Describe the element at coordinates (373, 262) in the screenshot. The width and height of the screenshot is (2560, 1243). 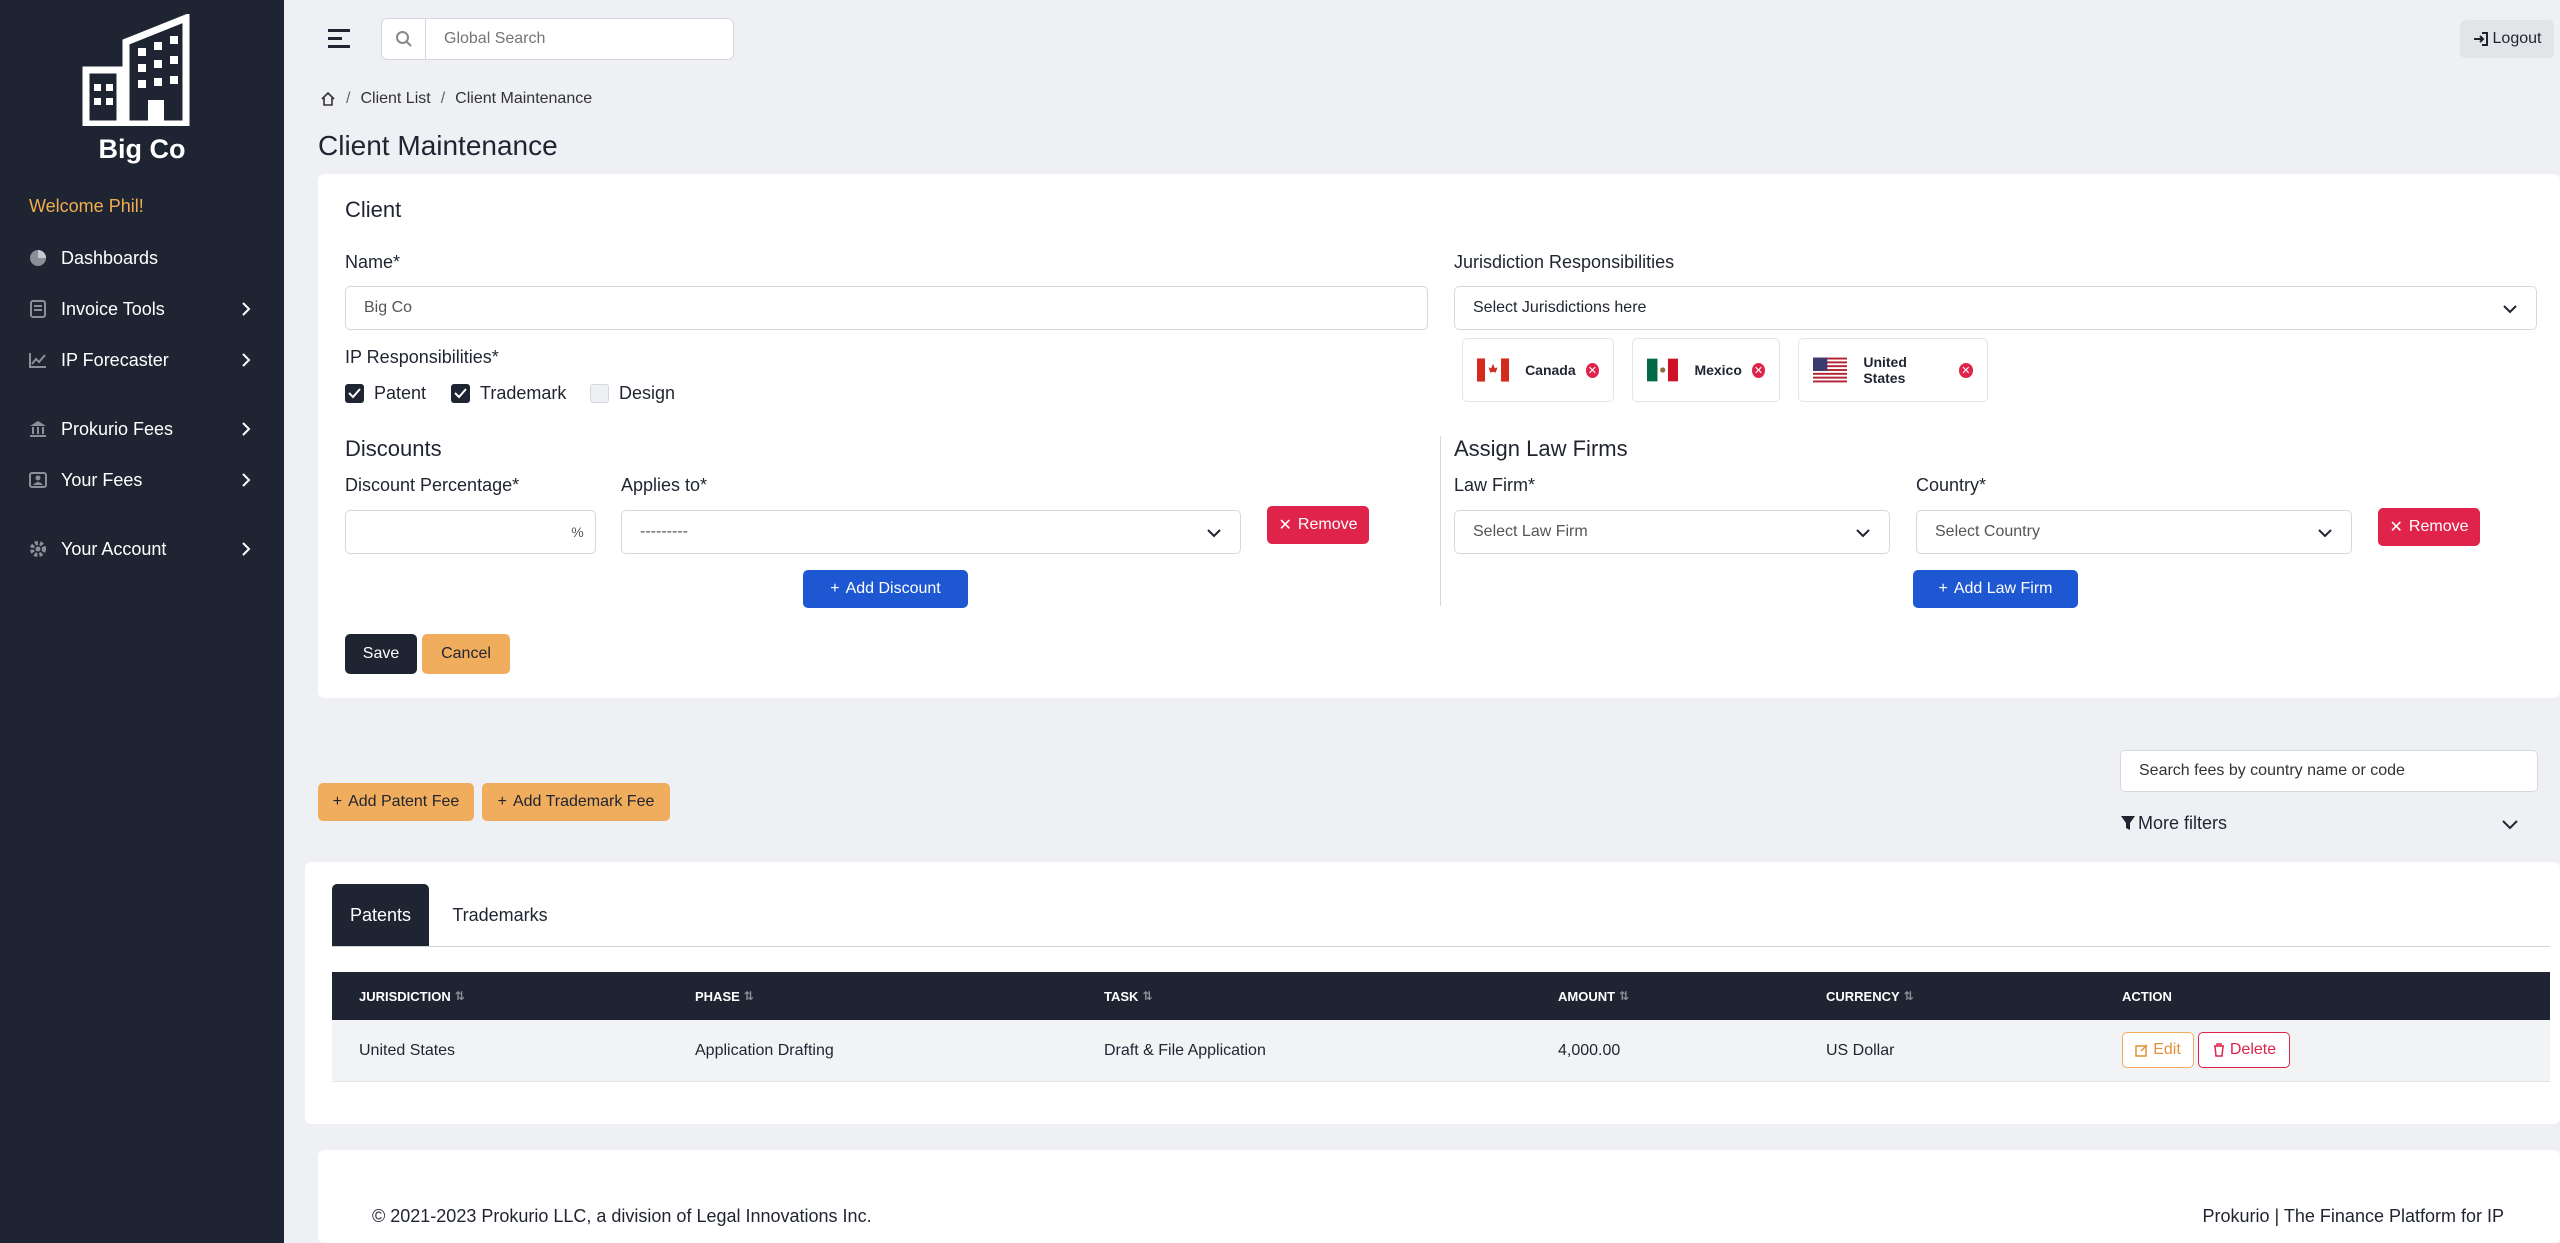
I see `name-label: Name*` at that location.